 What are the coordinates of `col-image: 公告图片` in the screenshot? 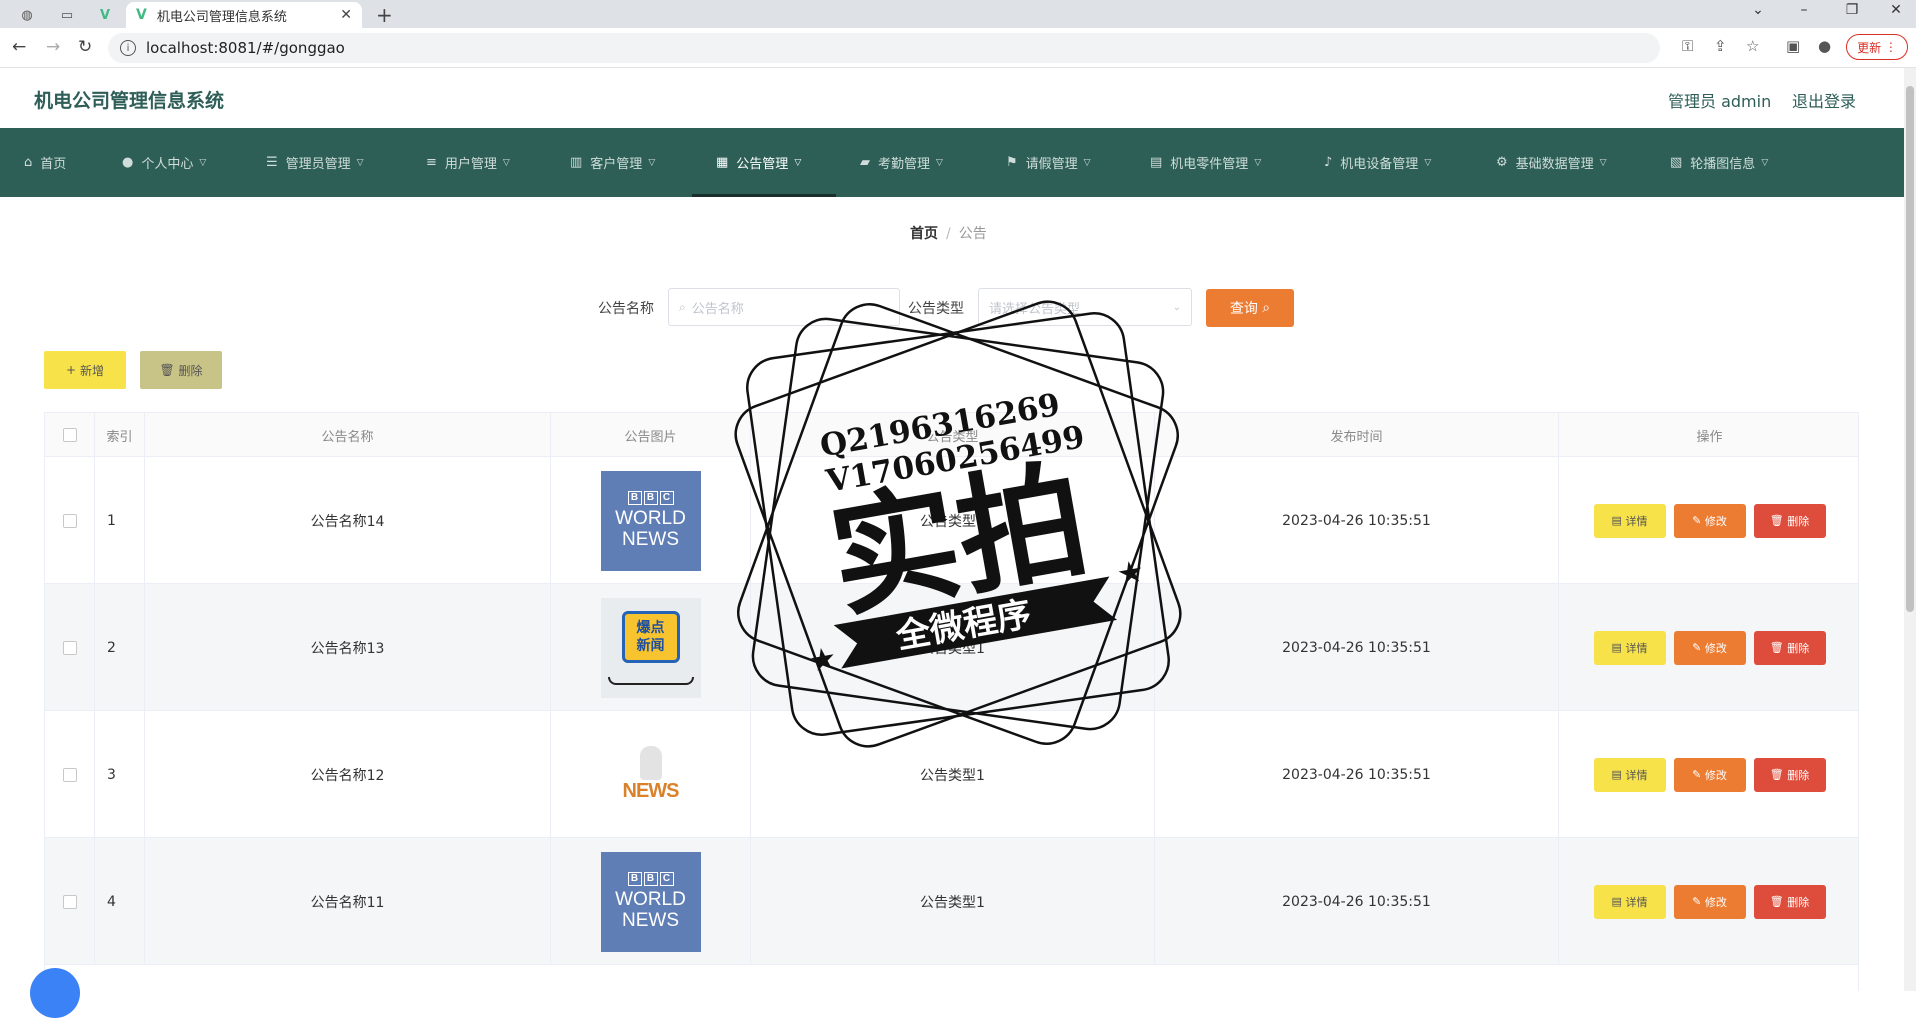 It's located at (651, 435).